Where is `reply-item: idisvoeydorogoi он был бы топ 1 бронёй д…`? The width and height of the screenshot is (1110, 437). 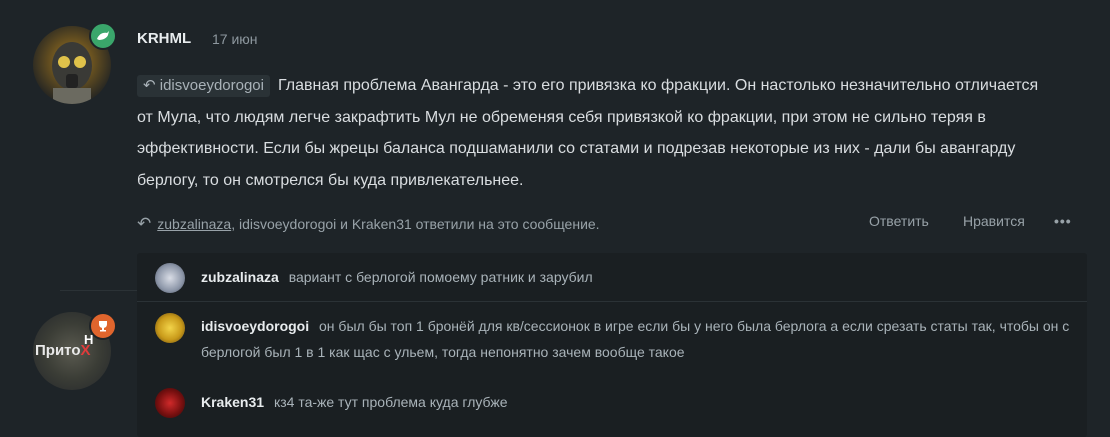 reply-item: idisvoeydorogoi он был бы топ 1 бронёй д… is located at coordinates (618, 339).